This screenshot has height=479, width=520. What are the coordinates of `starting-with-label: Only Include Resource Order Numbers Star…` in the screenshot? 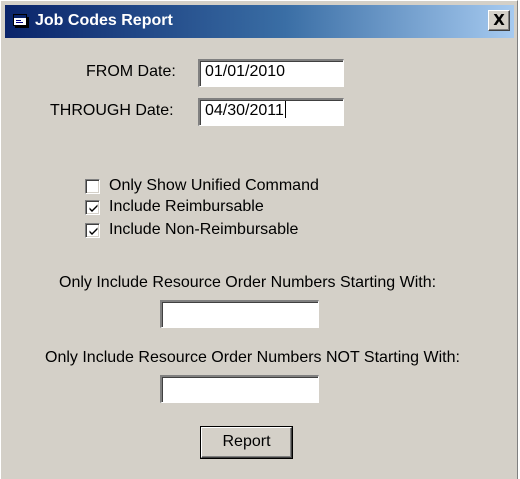 It's located at (248, 282).